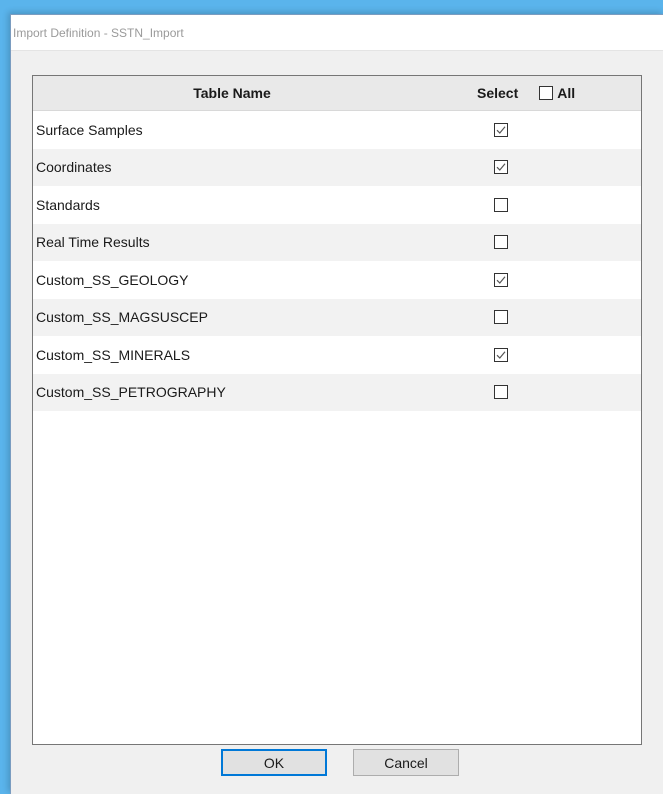 The height and width of the screenshot is (794, 663). What do you see at coordinates (131, 392) in the screenshot?
I see `table-name-cell: Custom_SS_PETROGRAPHY` at bounding box center [131, 392].